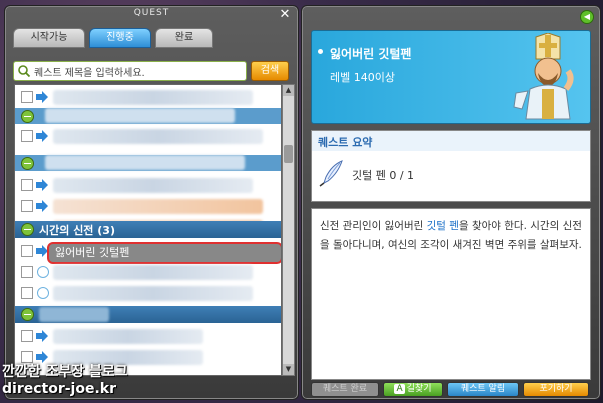  What do you see at coordinates (483, 389) in the screenshot?
I see `quest-alarm-button: 퀘스트 알림` at bounding box center [483, 389].